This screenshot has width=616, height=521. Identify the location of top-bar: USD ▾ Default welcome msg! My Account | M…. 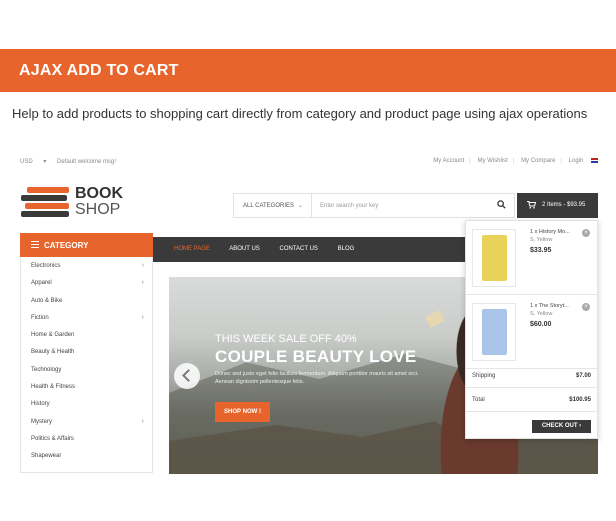
(308, 162).